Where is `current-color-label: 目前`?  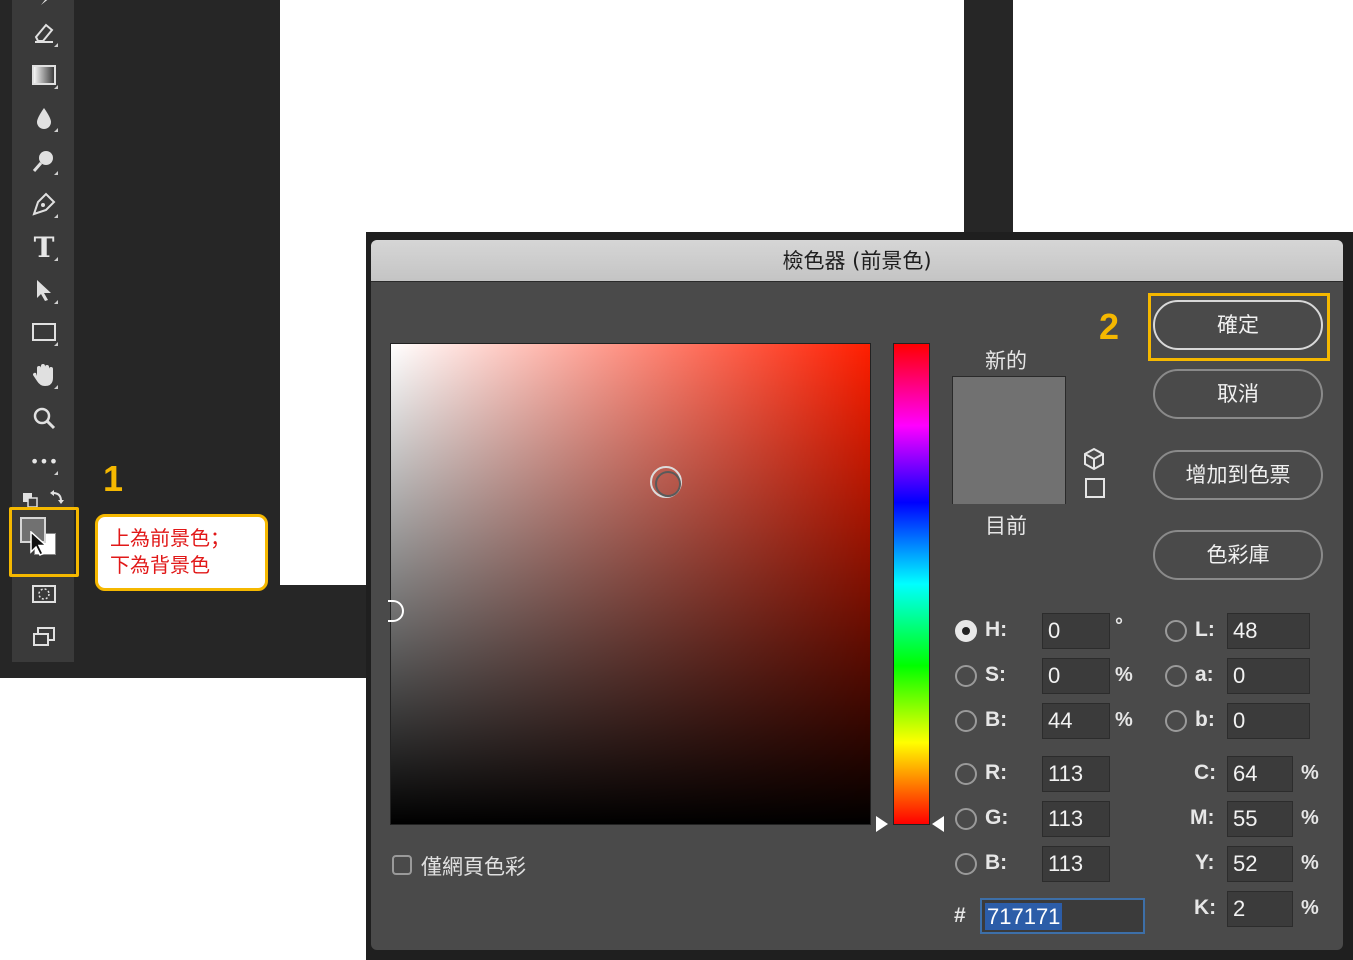 current-color-label: 目前 is located at coordinates (1006, 526).